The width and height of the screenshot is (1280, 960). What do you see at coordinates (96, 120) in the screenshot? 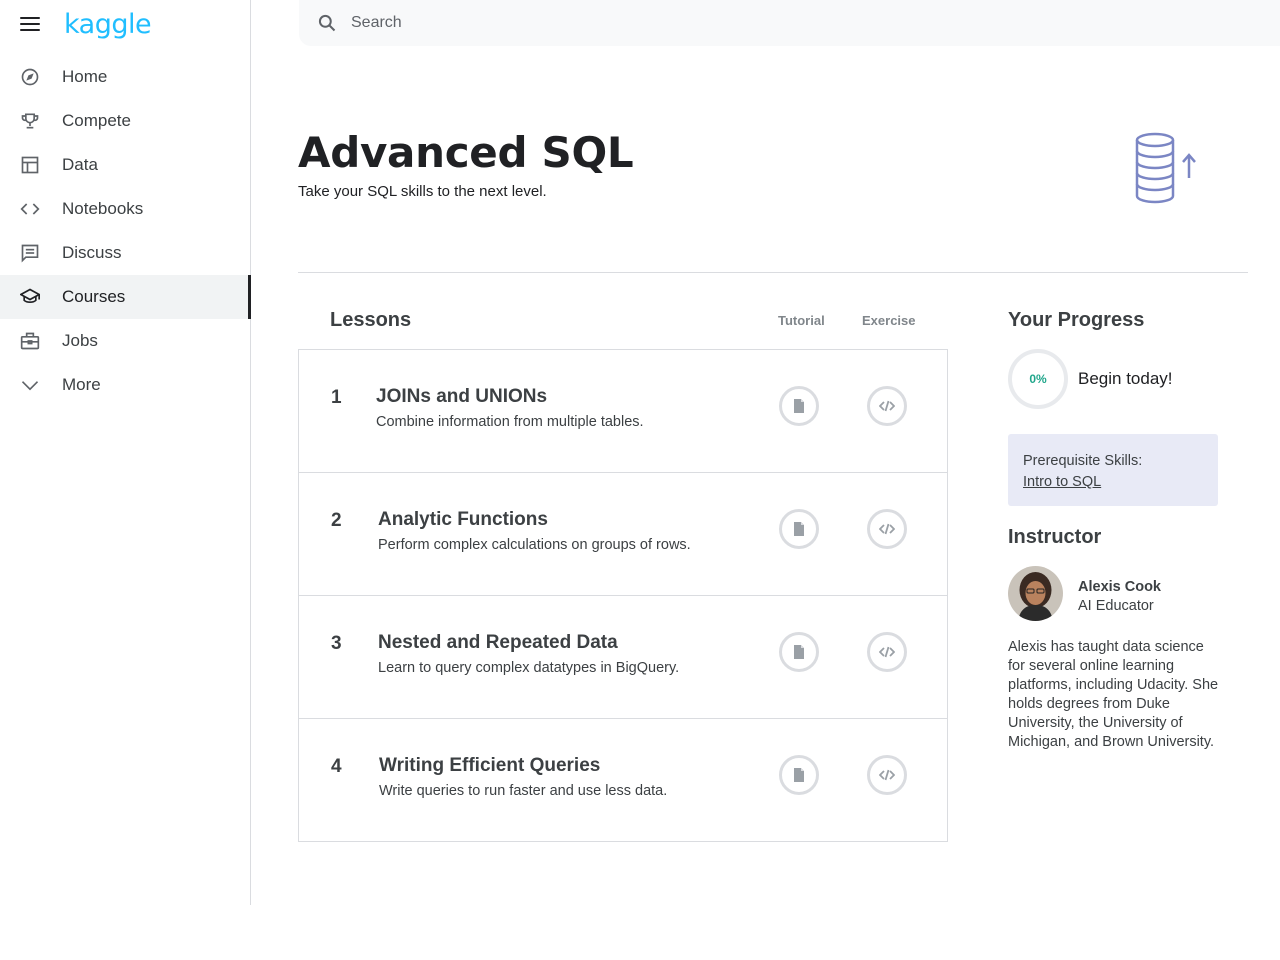
I see `sidebar-item-label: Compete` at bounding box center [96, 120].